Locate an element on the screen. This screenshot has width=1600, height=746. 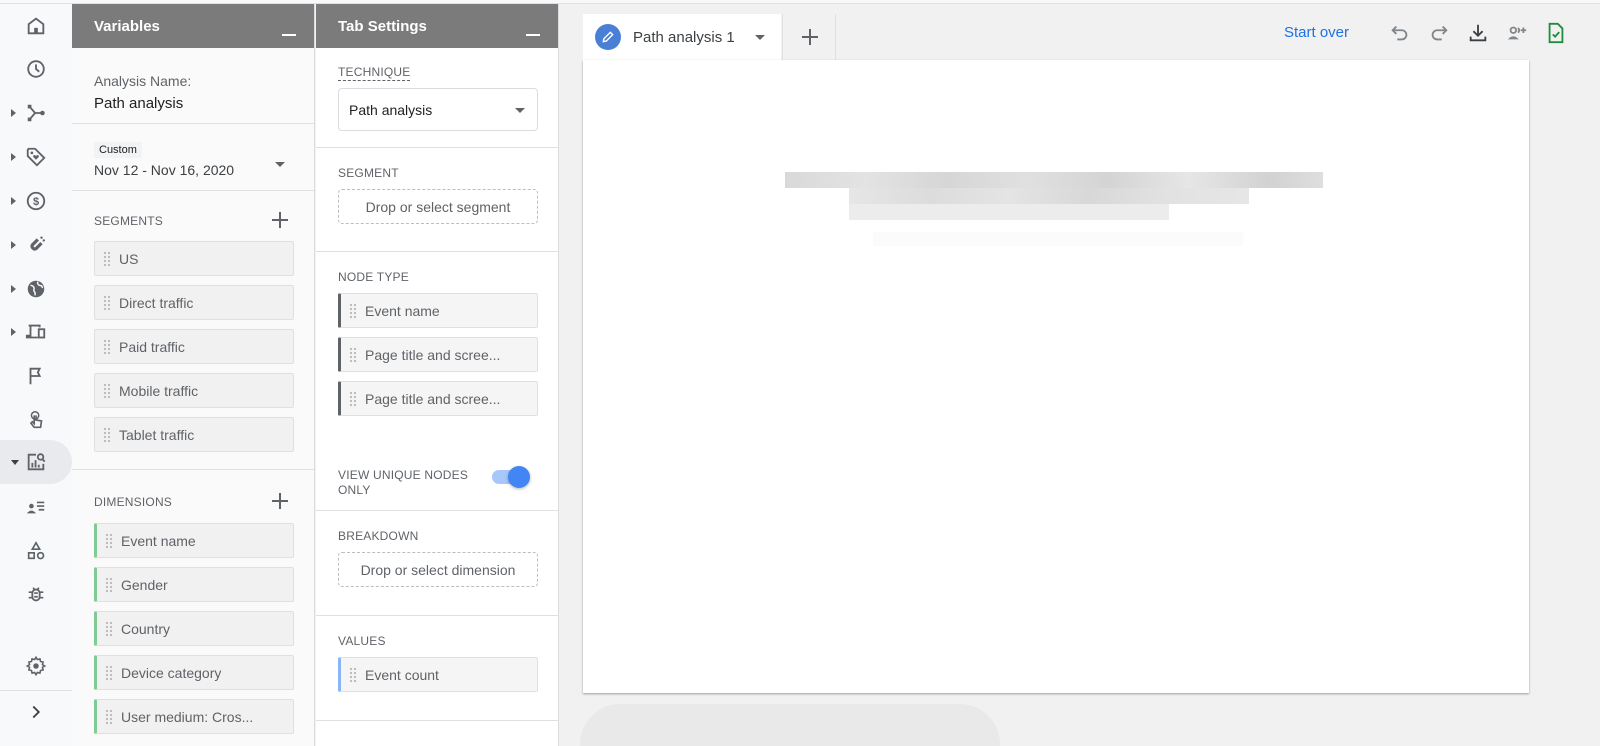
segment-label: SEGMENT is located at coordinates (368, 173).